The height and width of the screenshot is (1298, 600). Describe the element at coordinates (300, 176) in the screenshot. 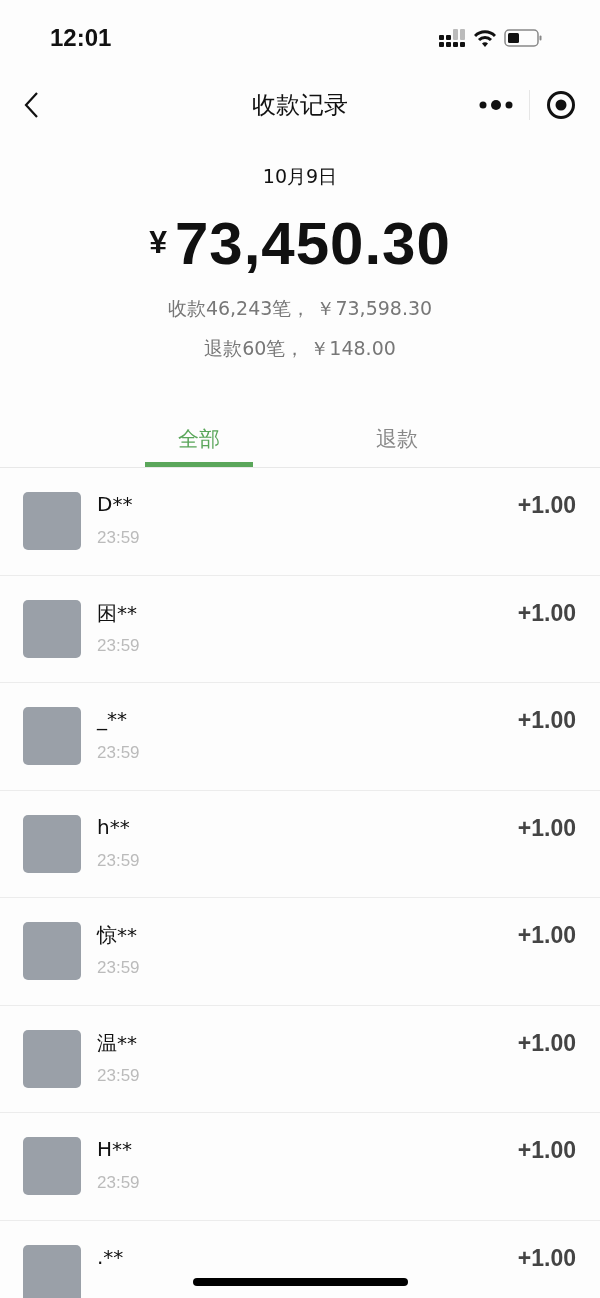

I see `date-label: 10月9日` at that location.